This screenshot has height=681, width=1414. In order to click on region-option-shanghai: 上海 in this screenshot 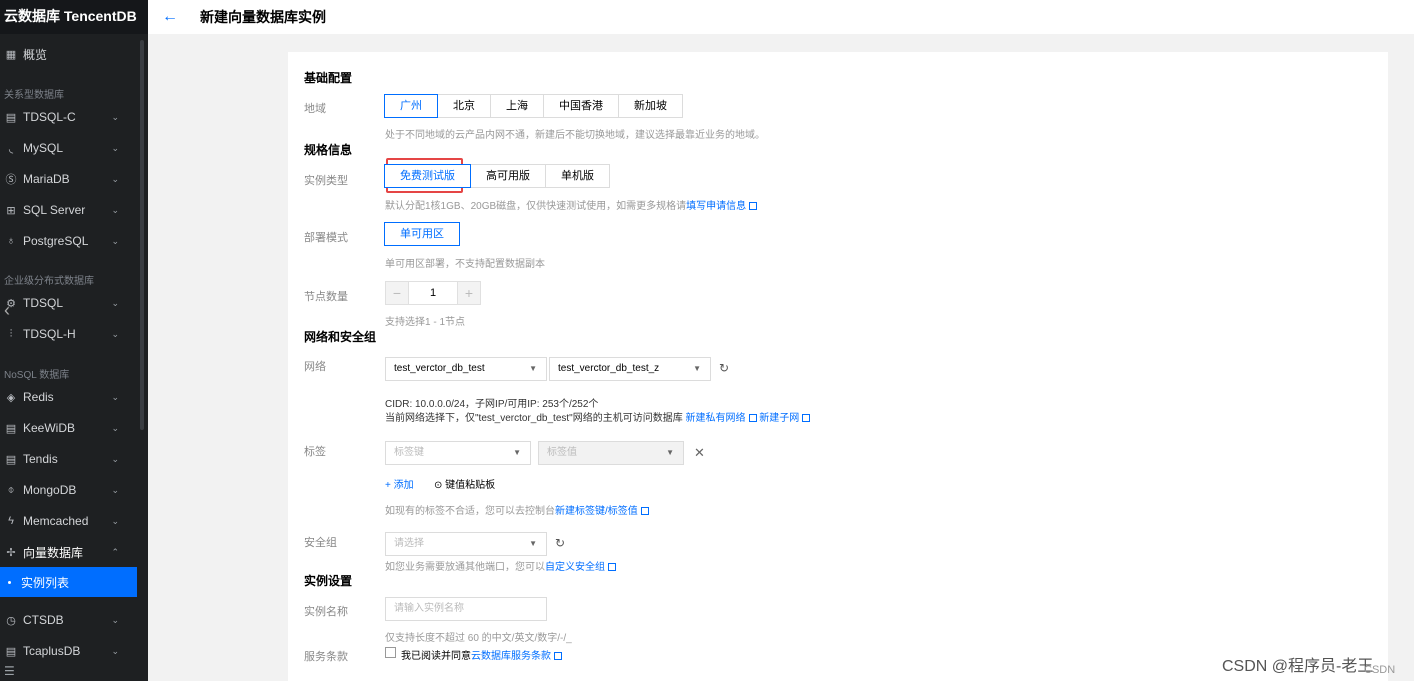, I will do `click(517, 106)`.